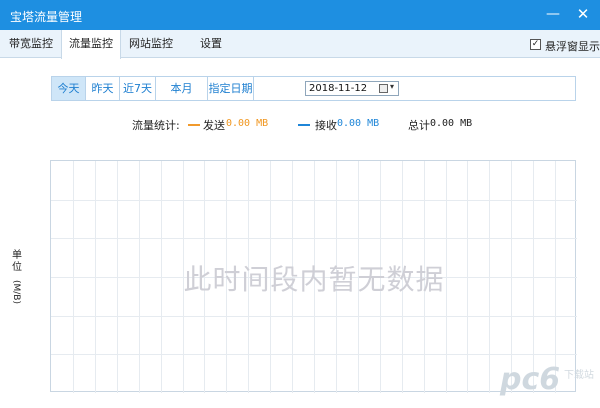 This screenshot has width=600, height=408. I want to click on send-label: 发送, so click(214, 125).